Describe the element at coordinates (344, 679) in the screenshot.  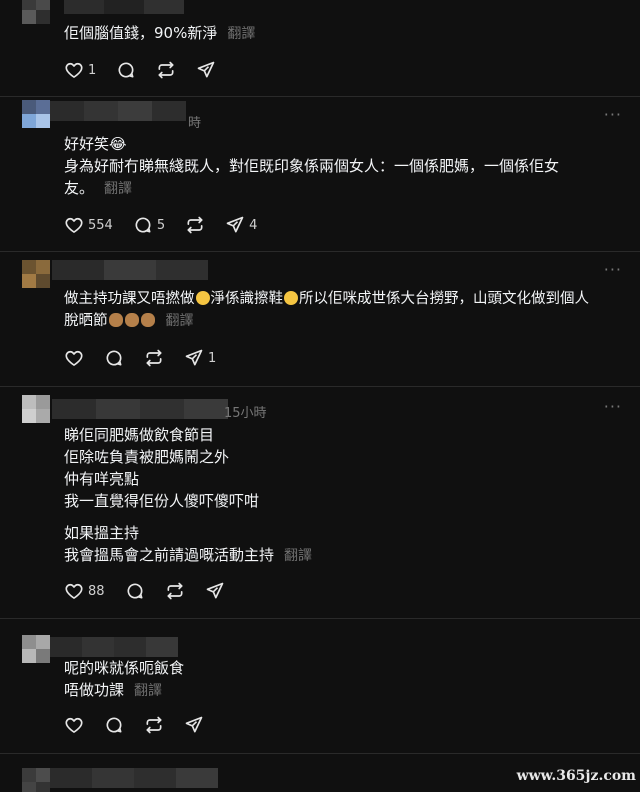
I see `post-body: 呢的咪就係呃飯食 唔做功課 翻譯` at that location.